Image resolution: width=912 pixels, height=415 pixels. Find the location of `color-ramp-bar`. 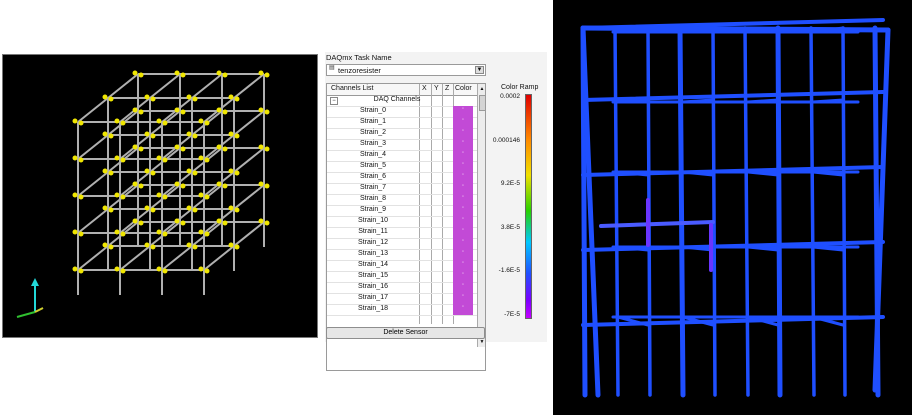

color-ramp-bar is located at coordinates (528, 206).